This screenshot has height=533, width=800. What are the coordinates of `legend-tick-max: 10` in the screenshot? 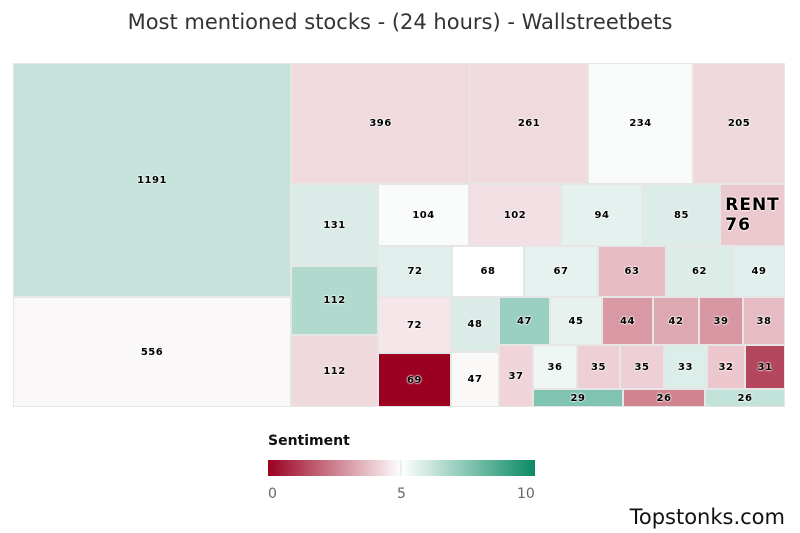 It's located at (526, 494).